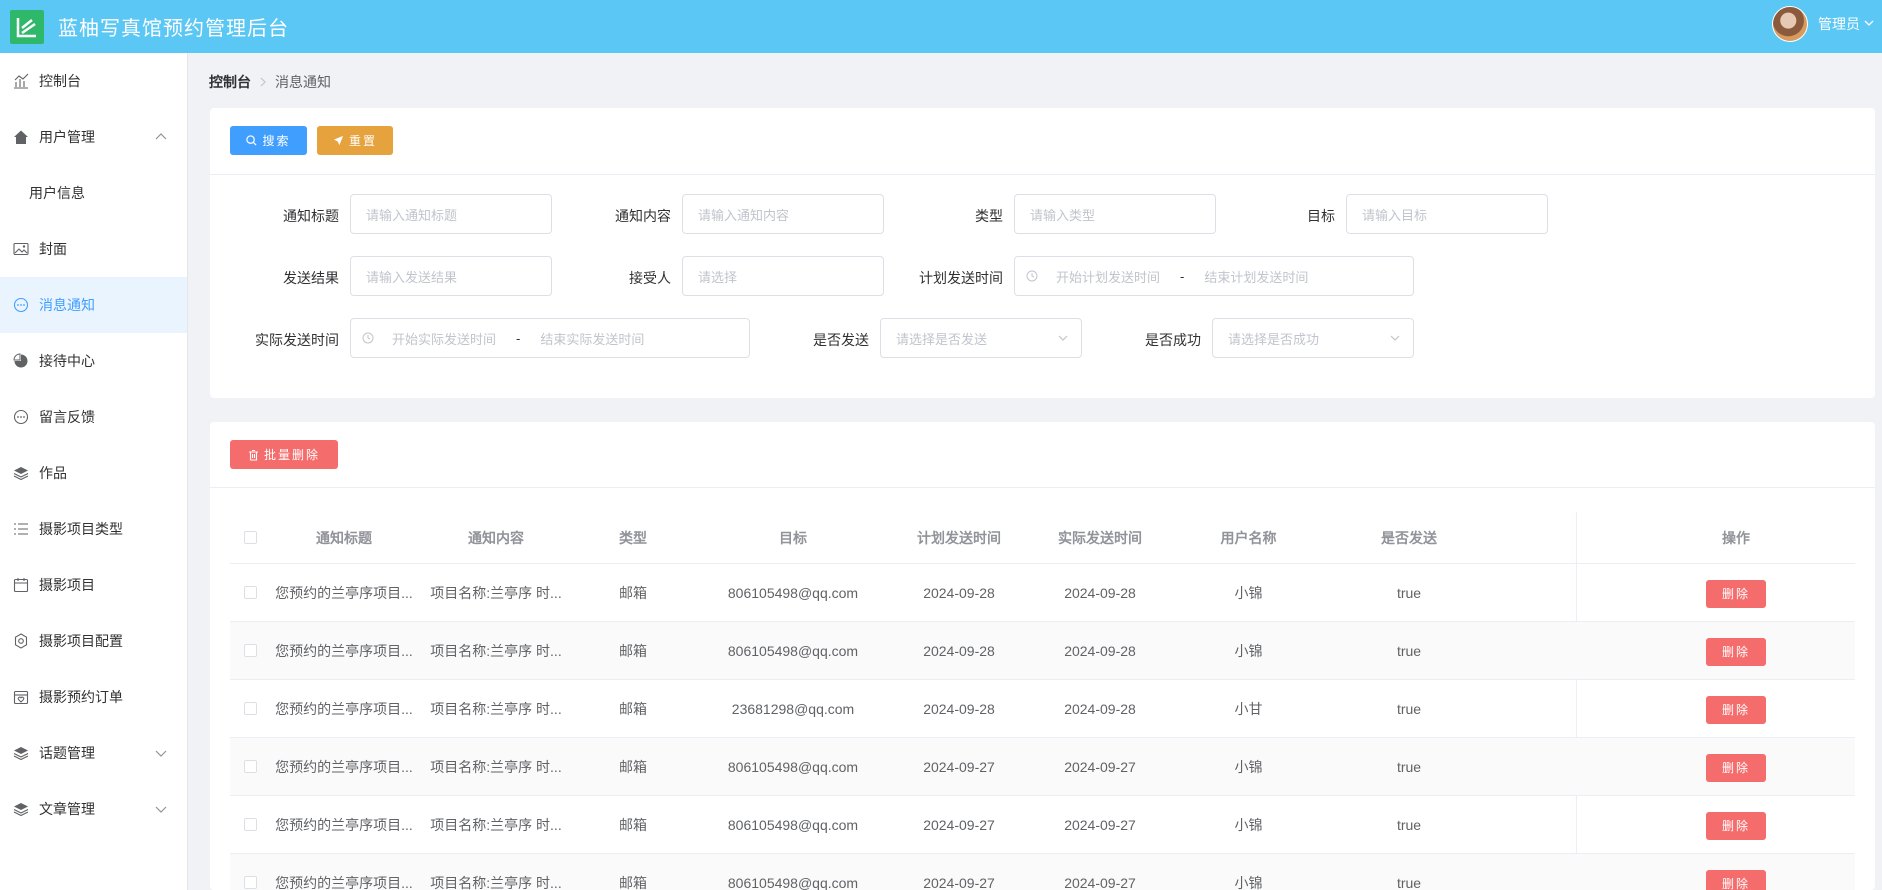  Describe the element at coordinates (21, 137) in the screenshot. I see `home-icon` at that location.